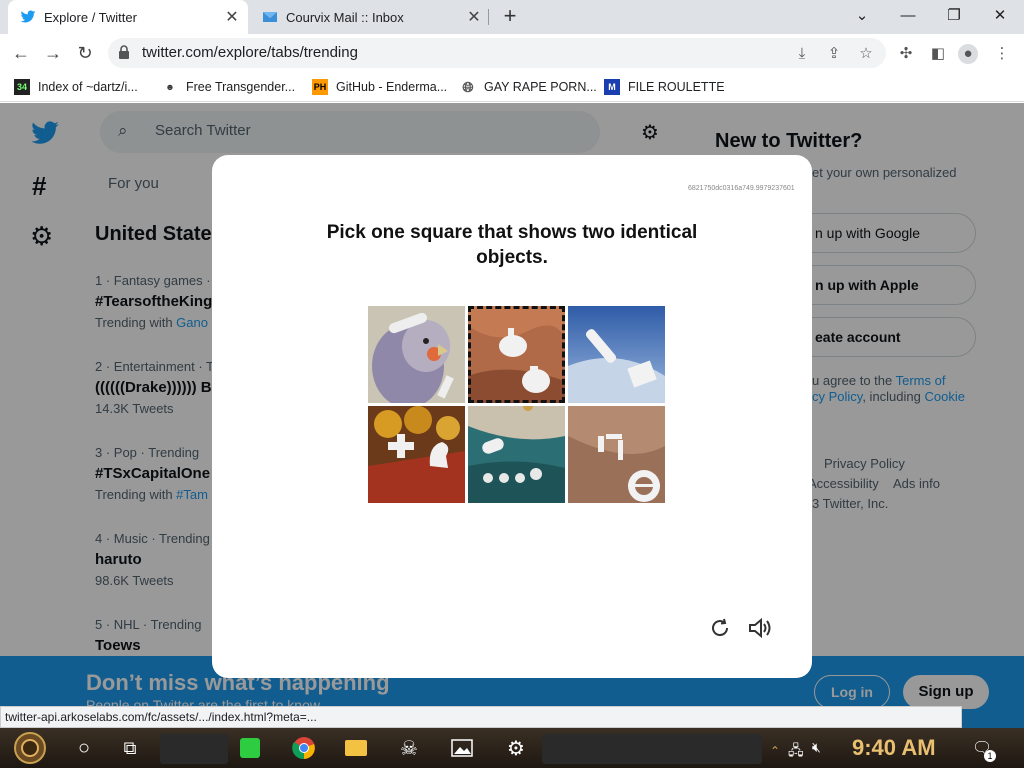 This screenshot has width=1024, height=768. What do you see at coordinates (517, 405) in the screenshot?
I see `captcha-tile-grid` at bounding box center [517, 405].